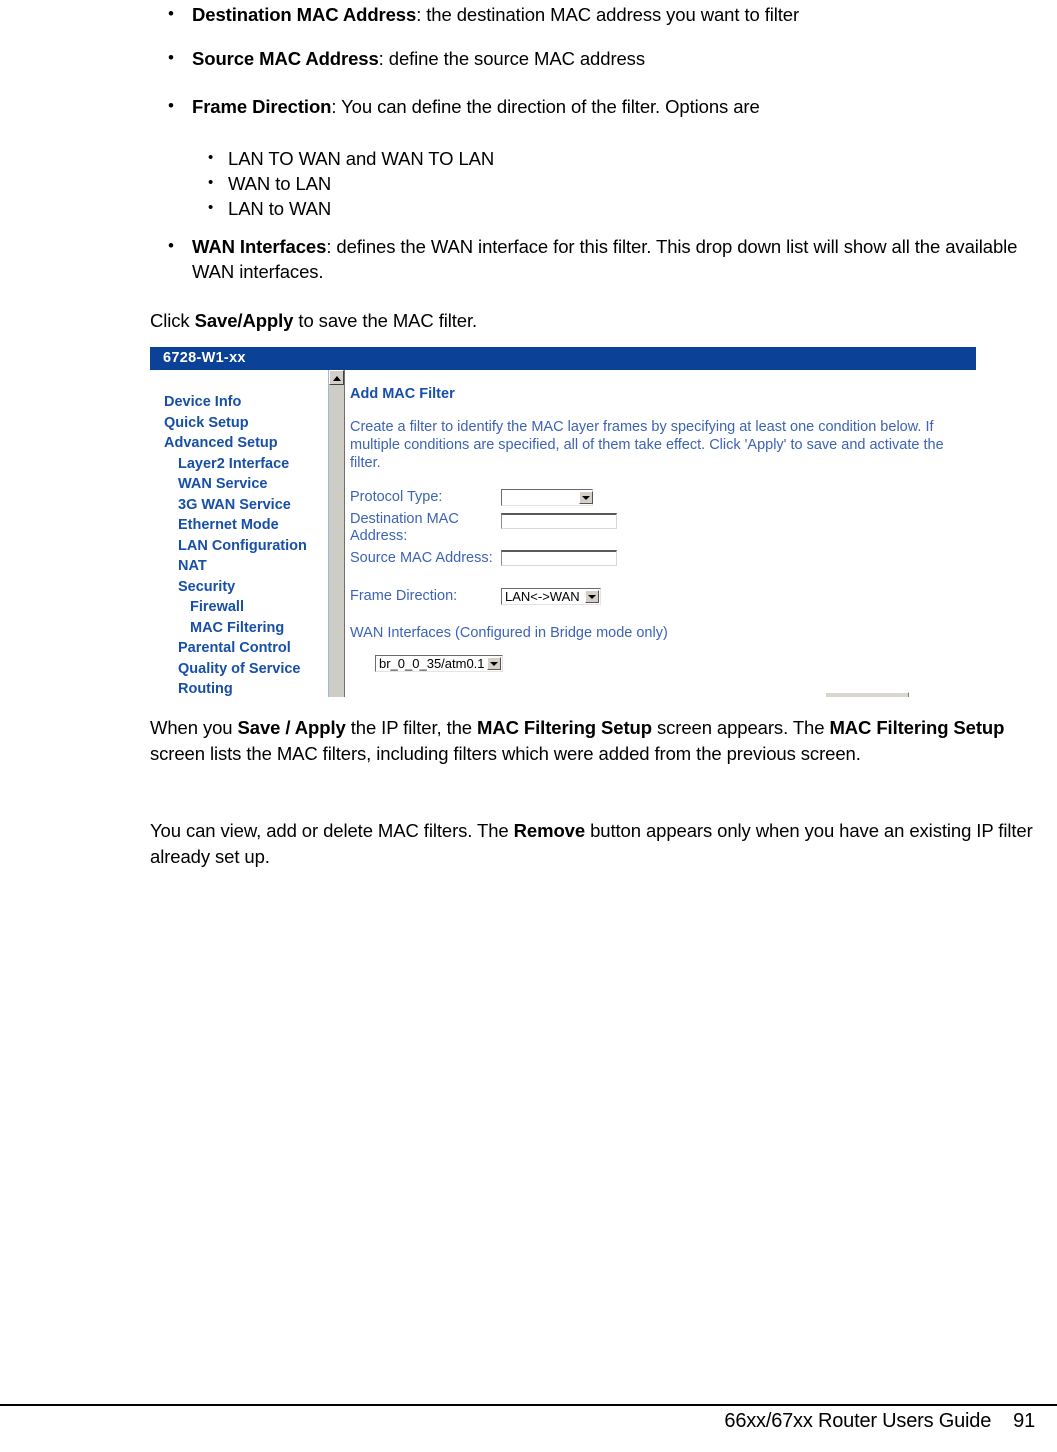 The image size is (1057, 1452). What do you see at coordinates (237, 443) in the screenshot?
I see `sidebar-item-advanced-setup: Advanced Setup` at bounding box center [237, 443].